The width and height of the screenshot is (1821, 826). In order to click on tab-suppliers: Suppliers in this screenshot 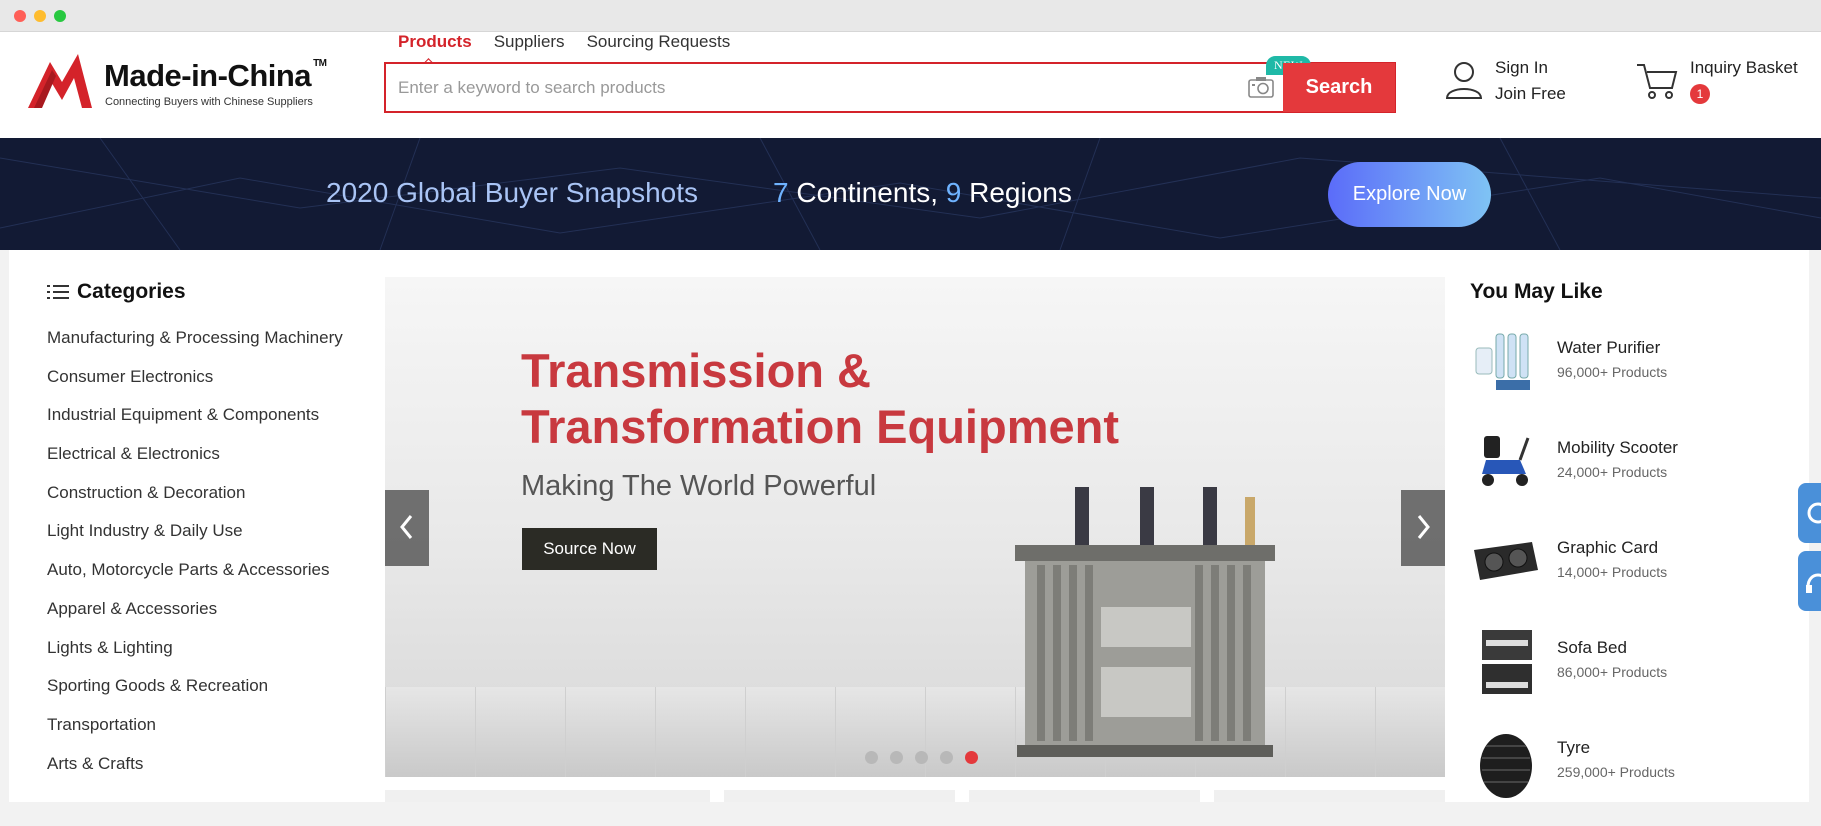, I will do `click(529, 46)`.